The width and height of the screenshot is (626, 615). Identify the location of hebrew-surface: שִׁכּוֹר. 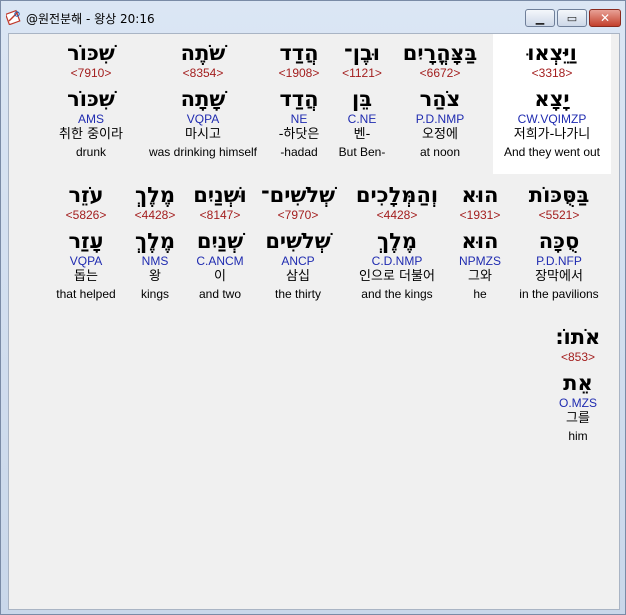
(91, 53).